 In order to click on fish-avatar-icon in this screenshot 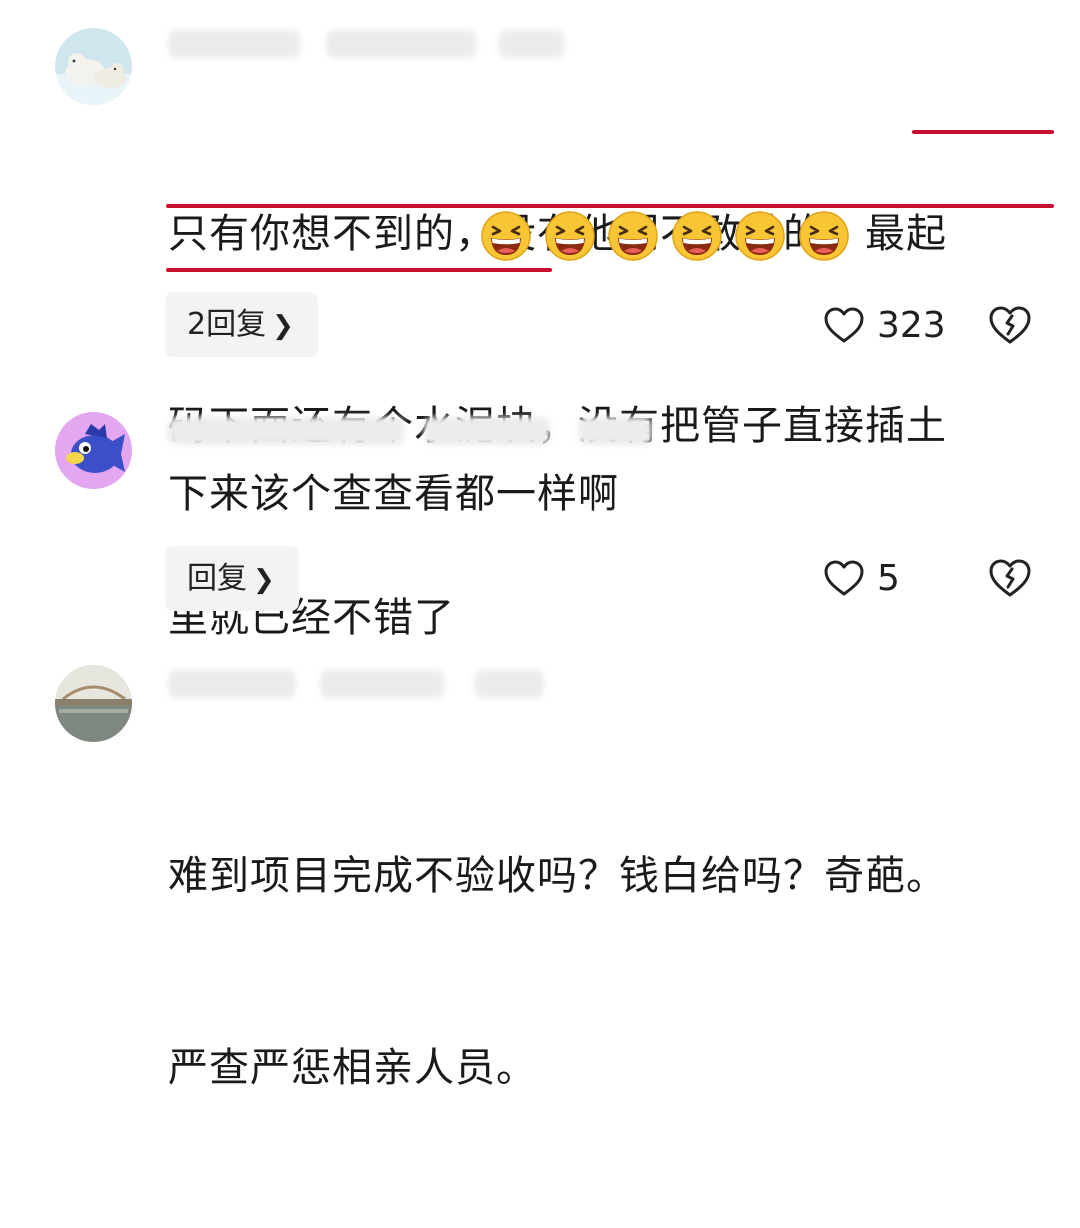, I will do `click(93, 450)`.